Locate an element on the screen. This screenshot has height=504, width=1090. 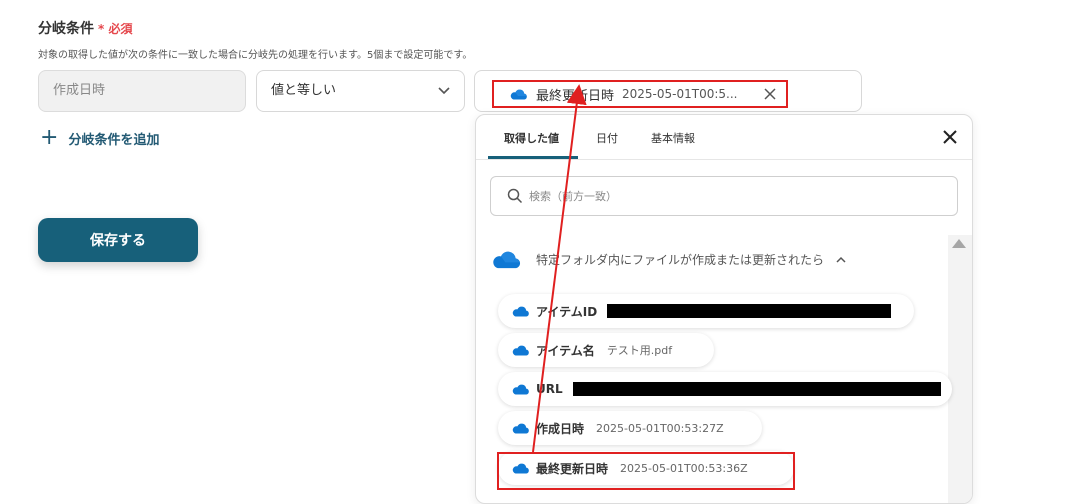
scroll-up-arrow is located at coordinates (959, 243).